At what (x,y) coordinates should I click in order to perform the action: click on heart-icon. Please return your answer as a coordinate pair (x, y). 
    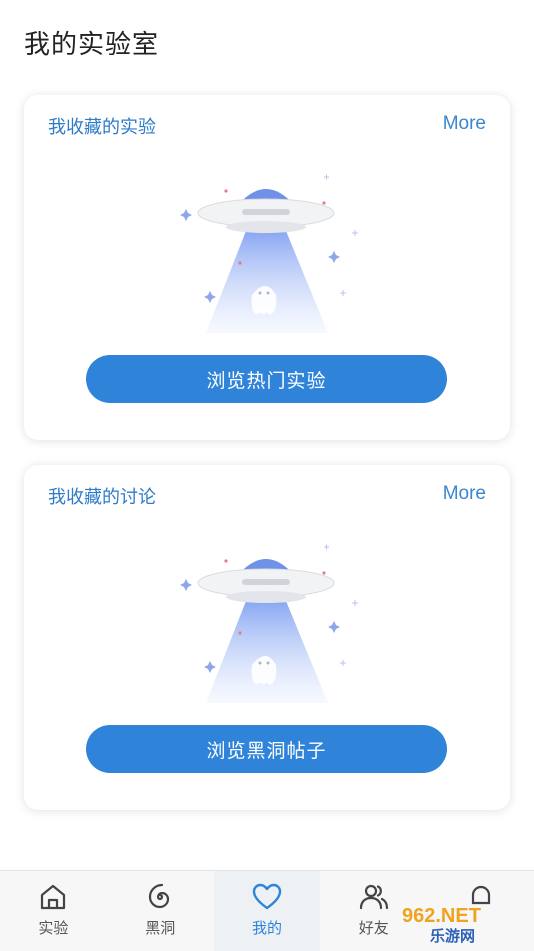
    Looking at the image, I should click on (267, 896).